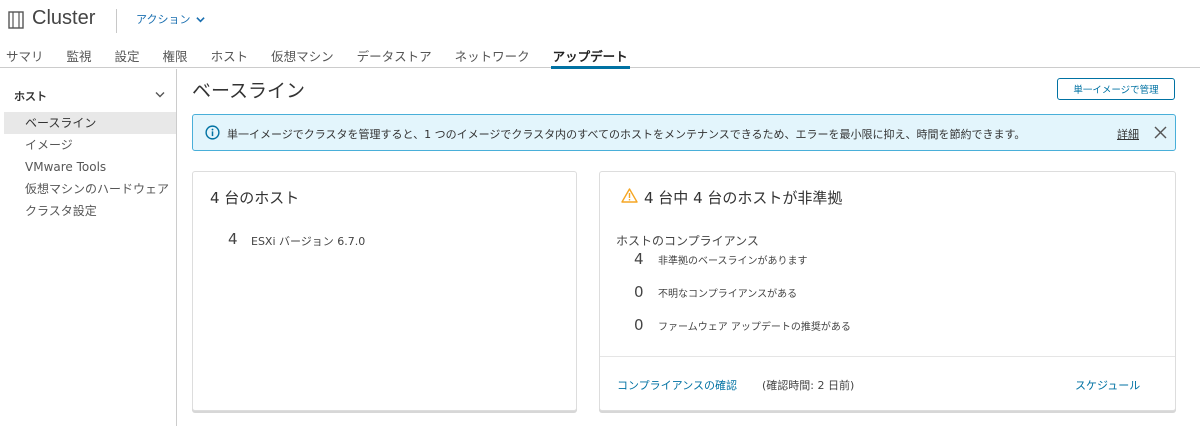 The height and width of the screenshot is (426, 1200). What do you see at coordinates (394, 57) in the screenshot?
I see `tab-datastores: データストア` at bounding box center [394, 57].